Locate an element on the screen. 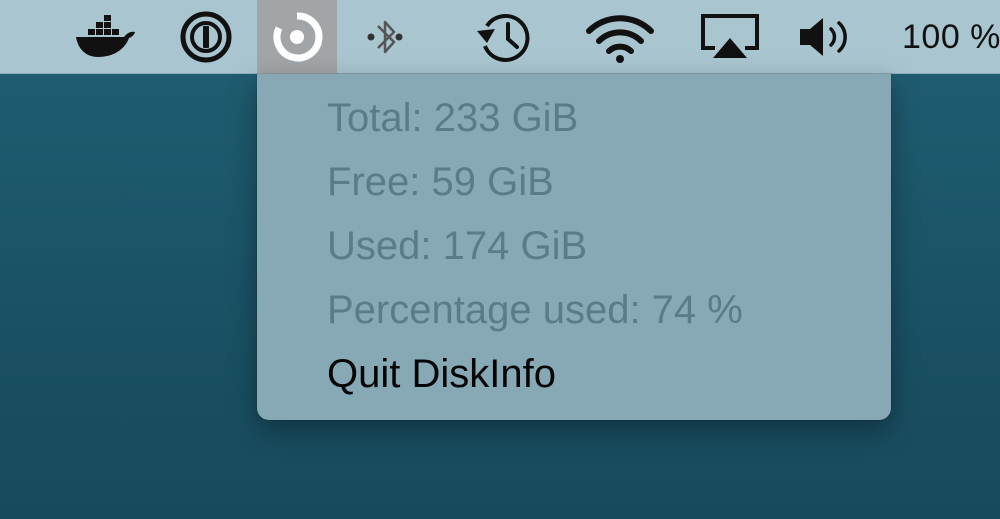 The width and height of the screenshot is (1000, 519). menu-bar: 100 % is located at coordinates (500, 37).